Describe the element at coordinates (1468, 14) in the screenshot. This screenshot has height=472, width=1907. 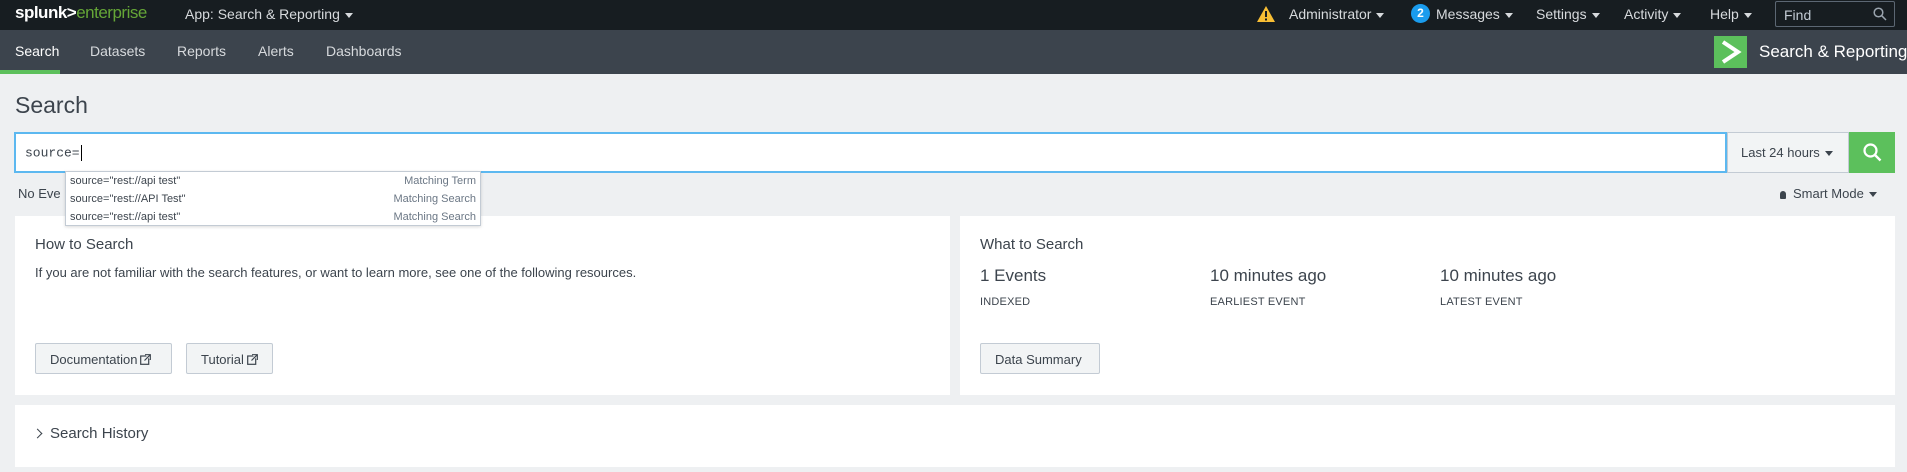
I see `messages-label: Messages` at that location.